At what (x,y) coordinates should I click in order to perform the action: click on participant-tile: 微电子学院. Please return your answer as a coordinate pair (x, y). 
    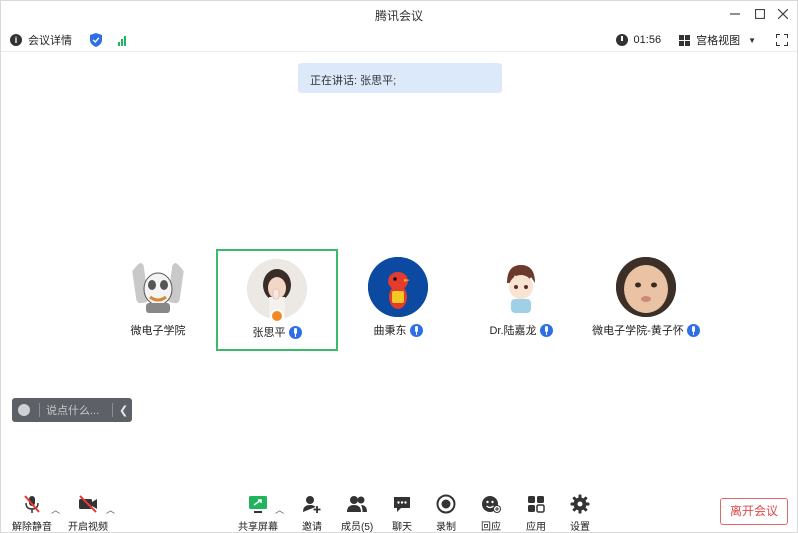
    Looking at the image, I should click on (158, 300).